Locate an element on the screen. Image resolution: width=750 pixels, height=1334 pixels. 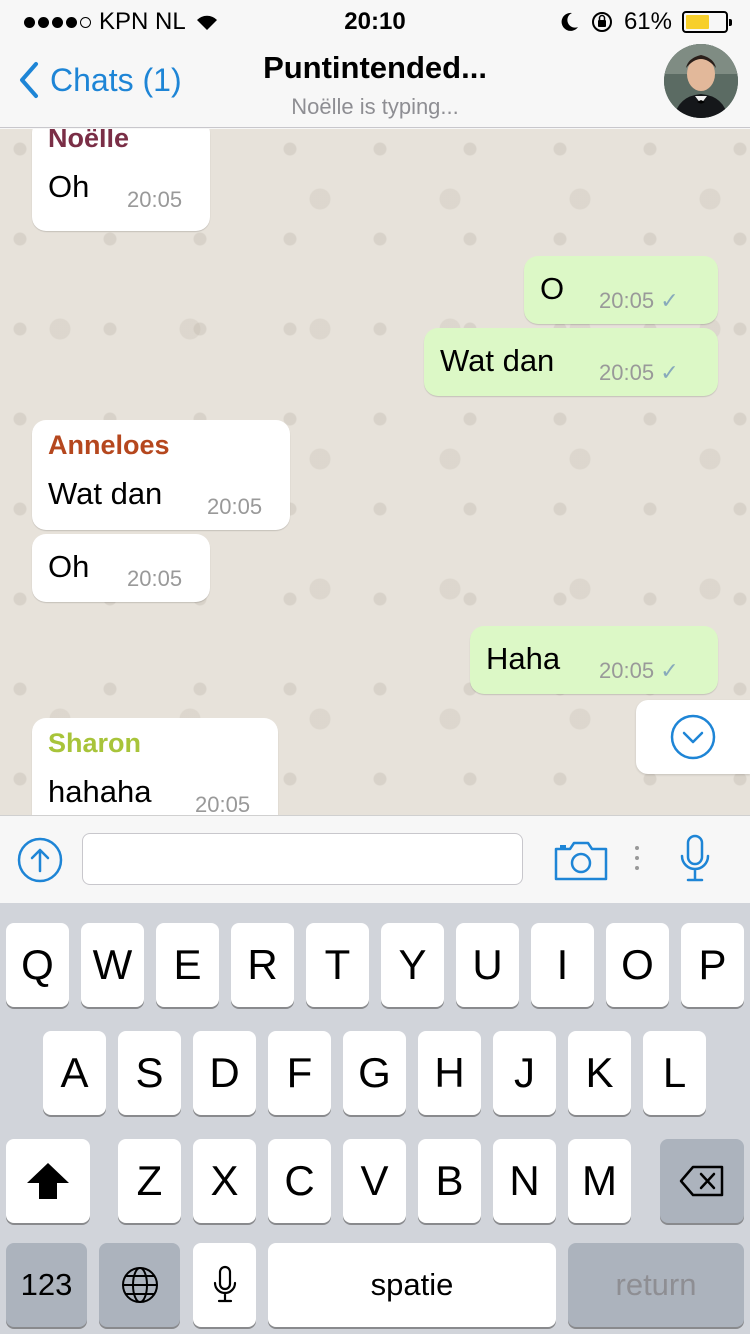
message-text: O is located at coordinates (552, 288).